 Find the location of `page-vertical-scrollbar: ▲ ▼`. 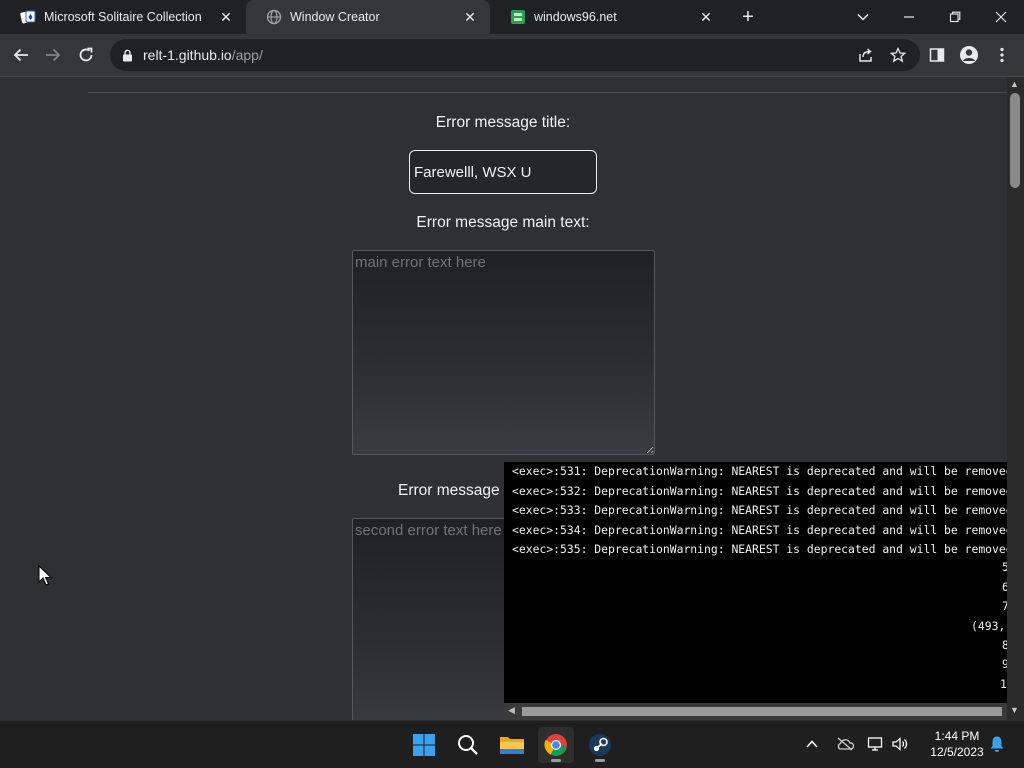

page-vertical-scrollbar: ▲ ▼ is located at coordinates (1015, 398).